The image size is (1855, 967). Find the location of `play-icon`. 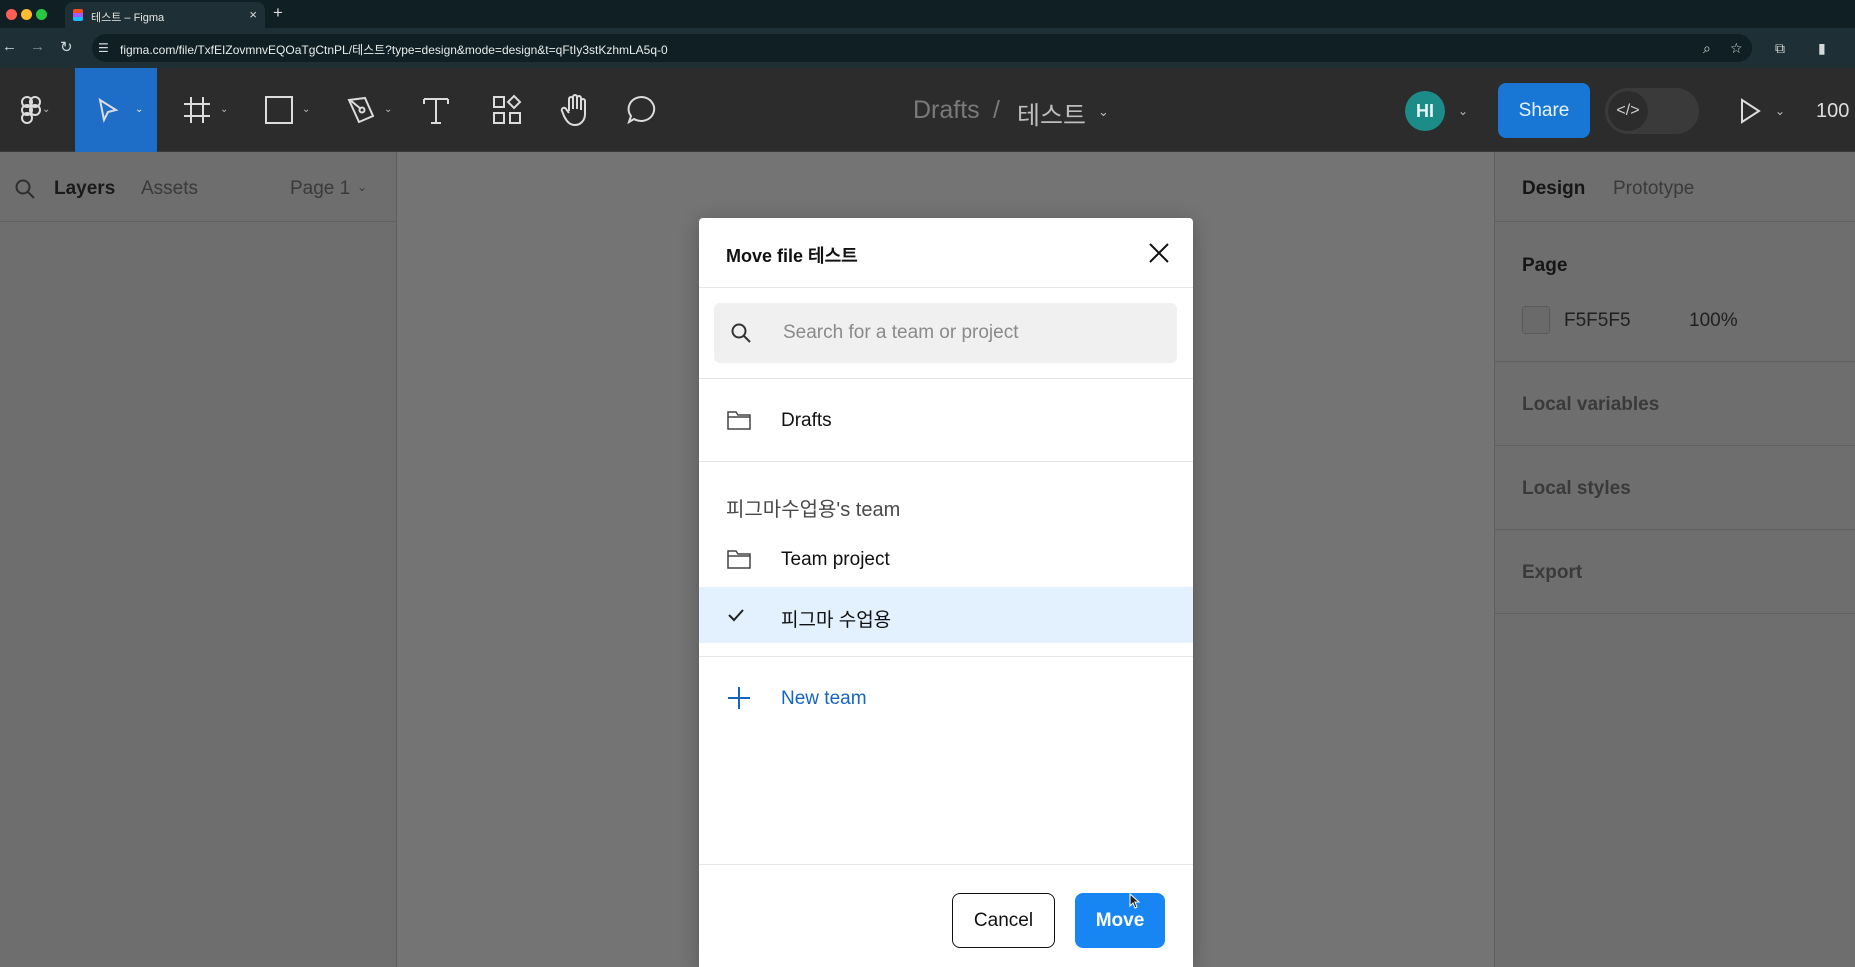

play-icon is located at coordinates (1751, 111).